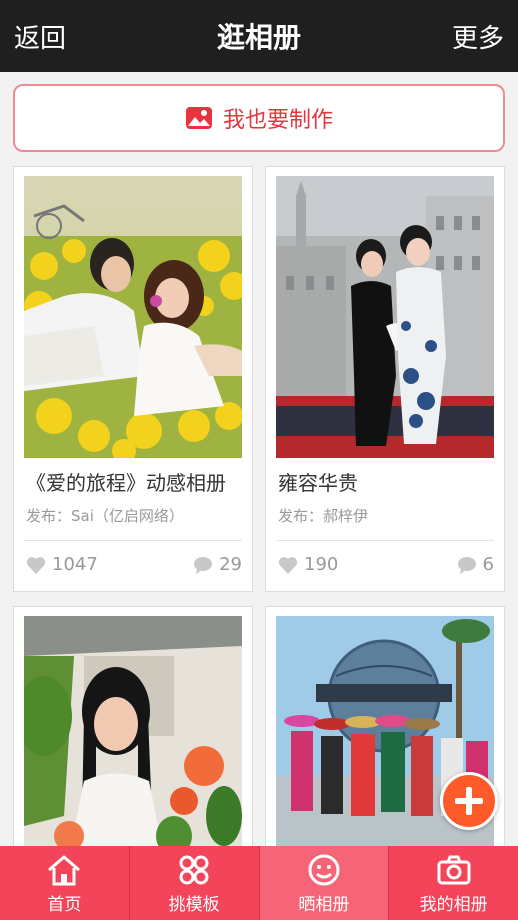  Describe the element at coordinates (75, 564) in the screenshot. I see `like-count-value: 1047` at that location.